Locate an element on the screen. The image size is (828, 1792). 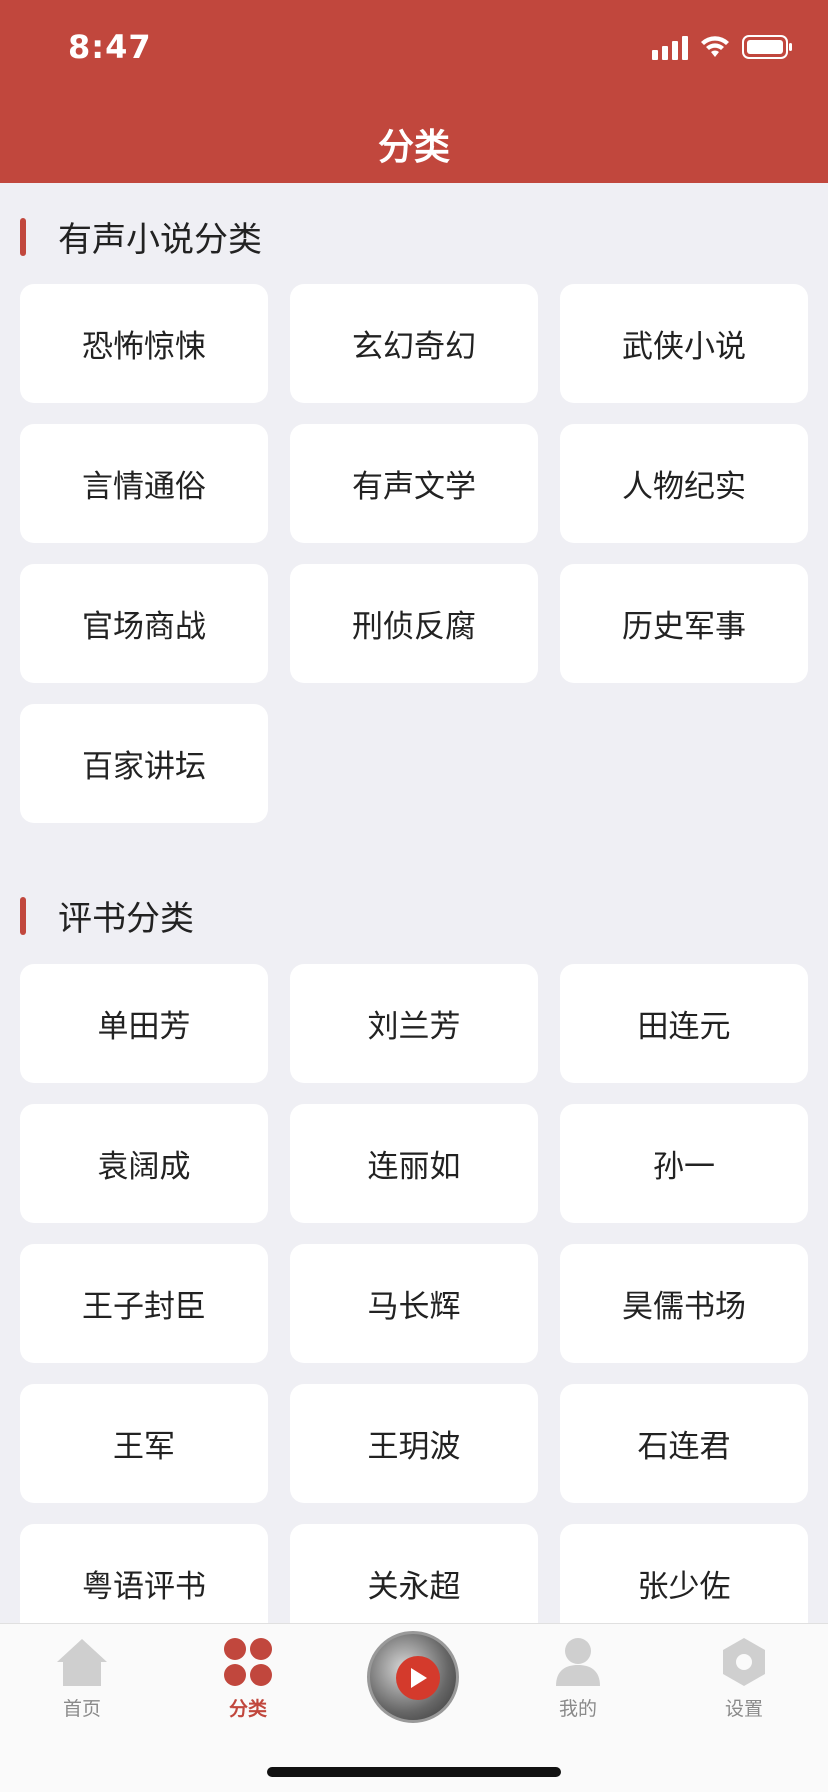
category-item: 历史军事 is located at coordinates (684, 623).